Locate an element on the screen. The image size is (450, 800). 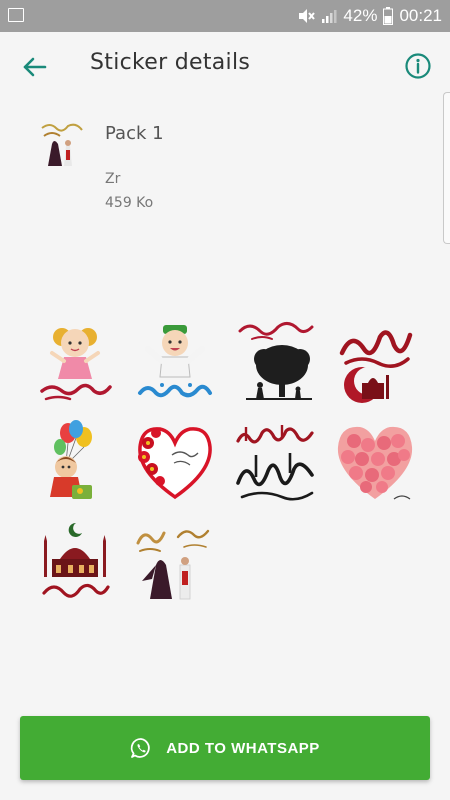
info-icon is located at coordinates (418, 66).